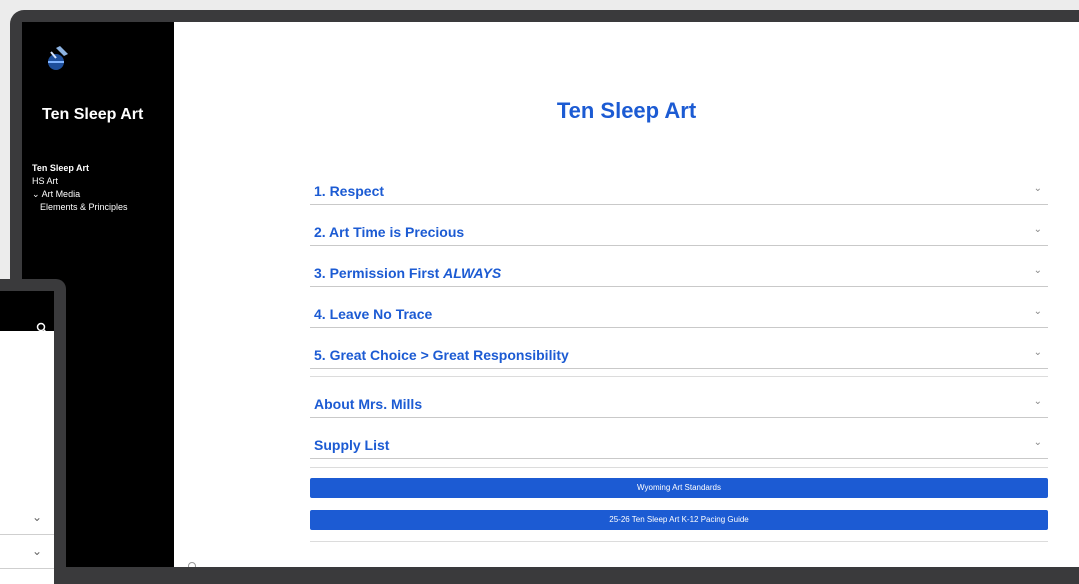 The image size is (1079, 584). Describe the element at coordinates (679, 520) in the screenshot. I see `pacing-guide-button: 25-26 Ten Sleep Art K-12 Pacing Guide` at that location.